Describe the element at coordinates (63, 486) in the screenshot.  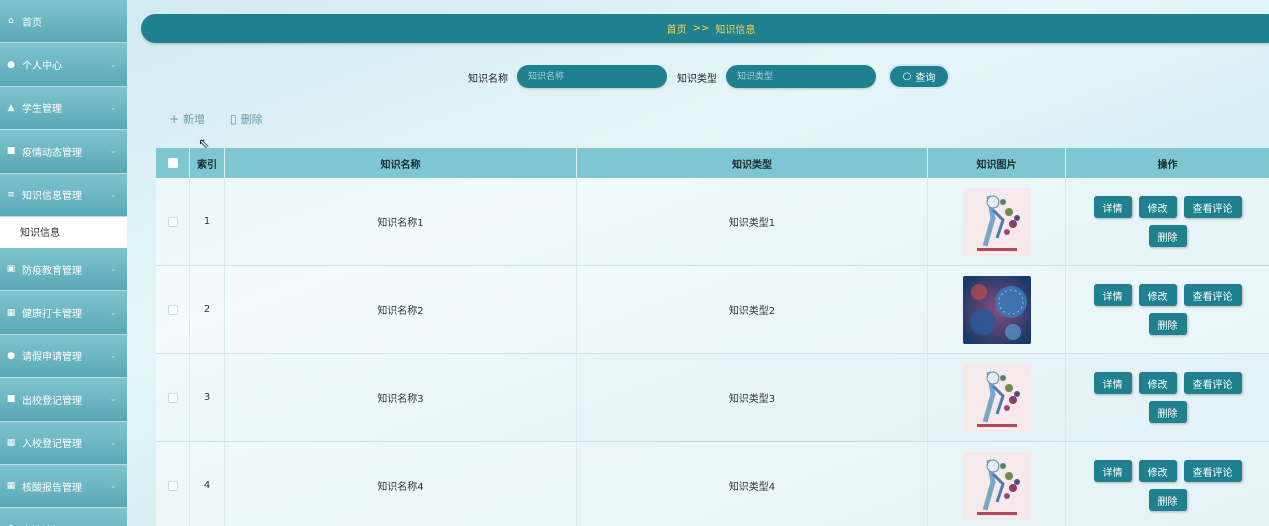
I see `sidebar-item-10: ▦ 核酸报告管理 ⌄` at that location.